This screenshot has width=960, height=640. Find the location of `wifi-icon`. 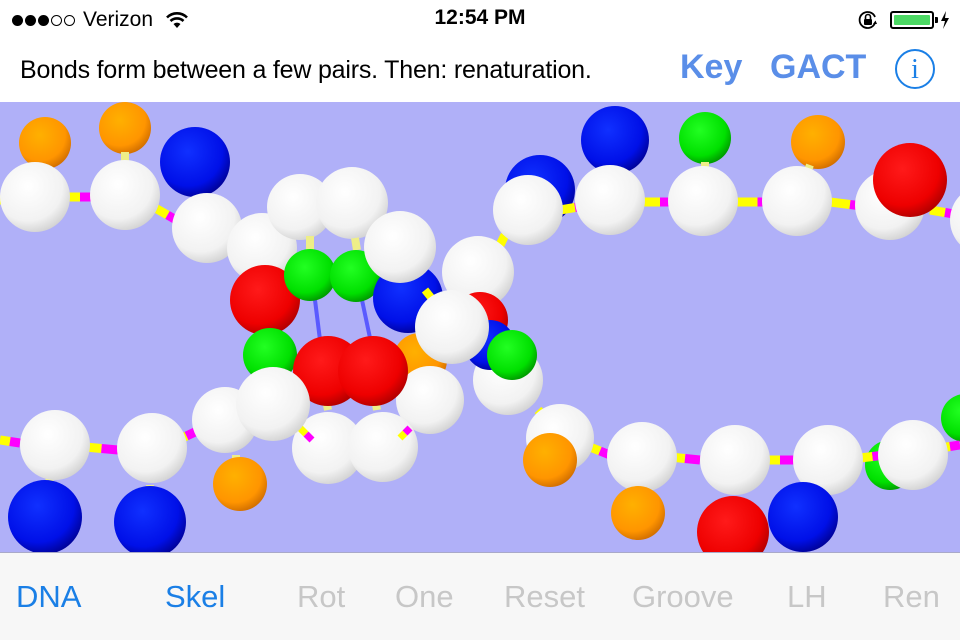

wifi-icon is located at coordinates (177, 20).